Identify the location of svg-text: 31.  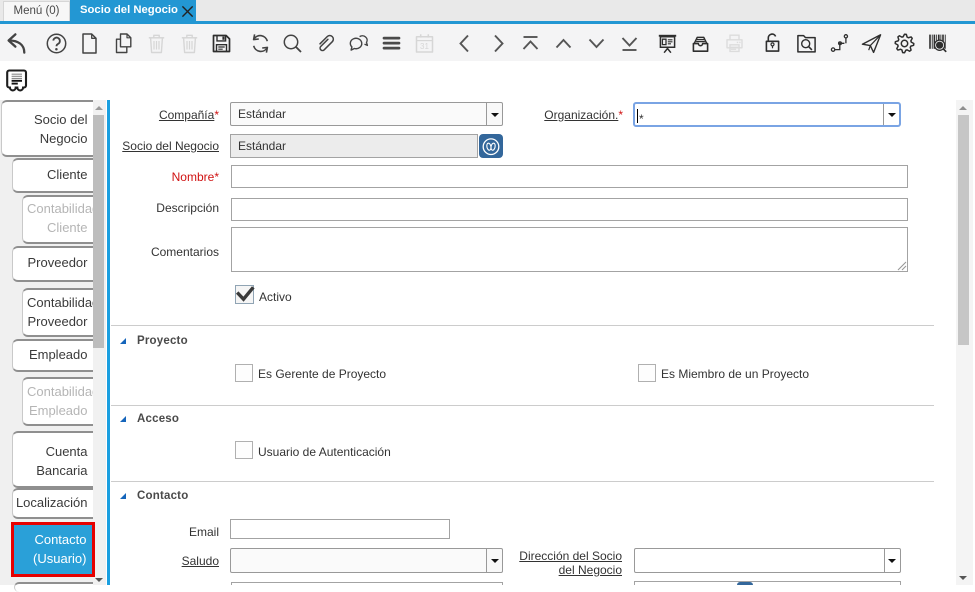
(424, 46).